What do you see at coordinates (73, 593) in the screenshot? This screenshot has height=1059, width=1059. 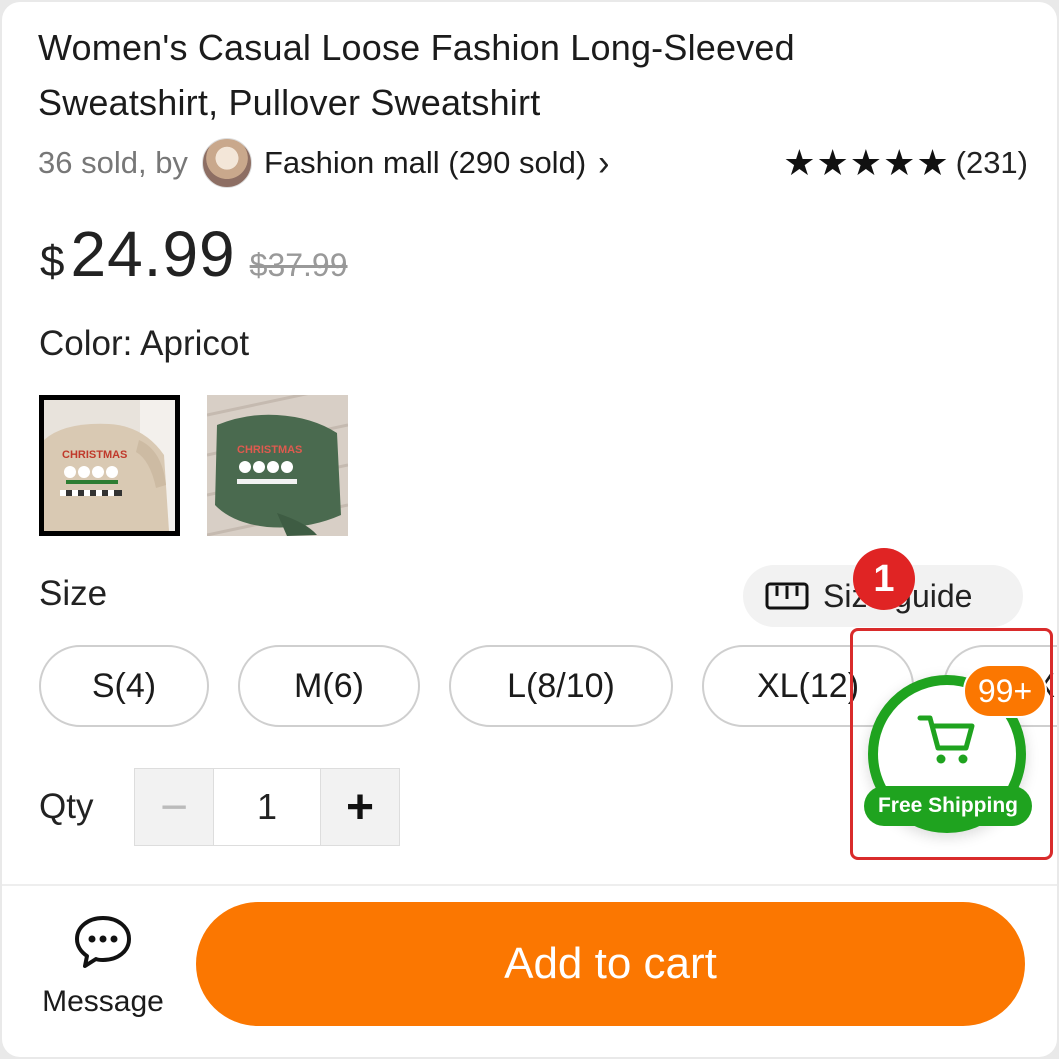 I see `size-label: Size` at bounding box center [73, 593].